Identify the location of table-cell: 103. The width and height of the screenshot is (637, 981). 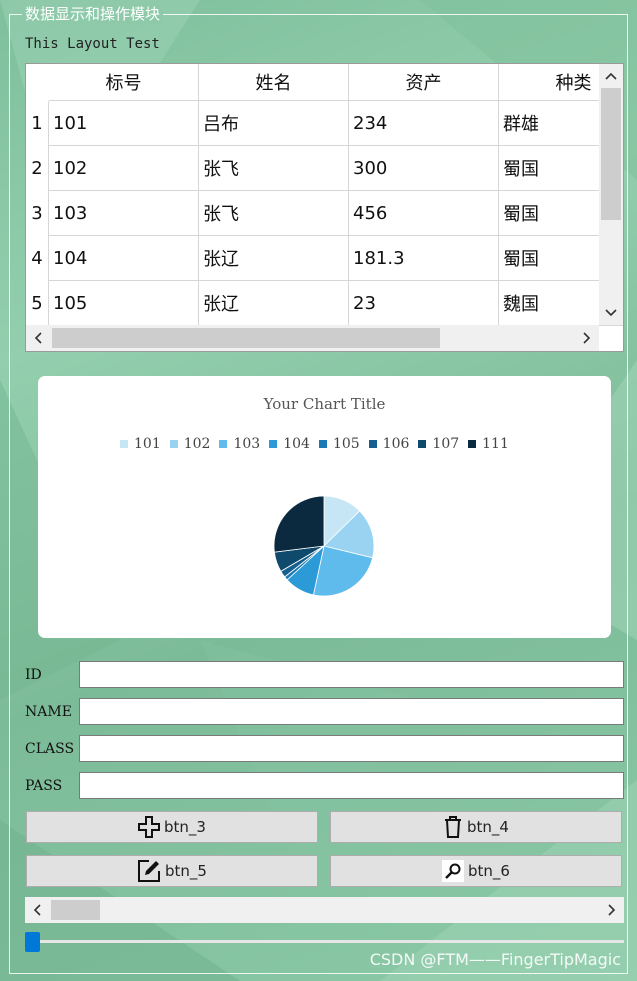
(124, 213).